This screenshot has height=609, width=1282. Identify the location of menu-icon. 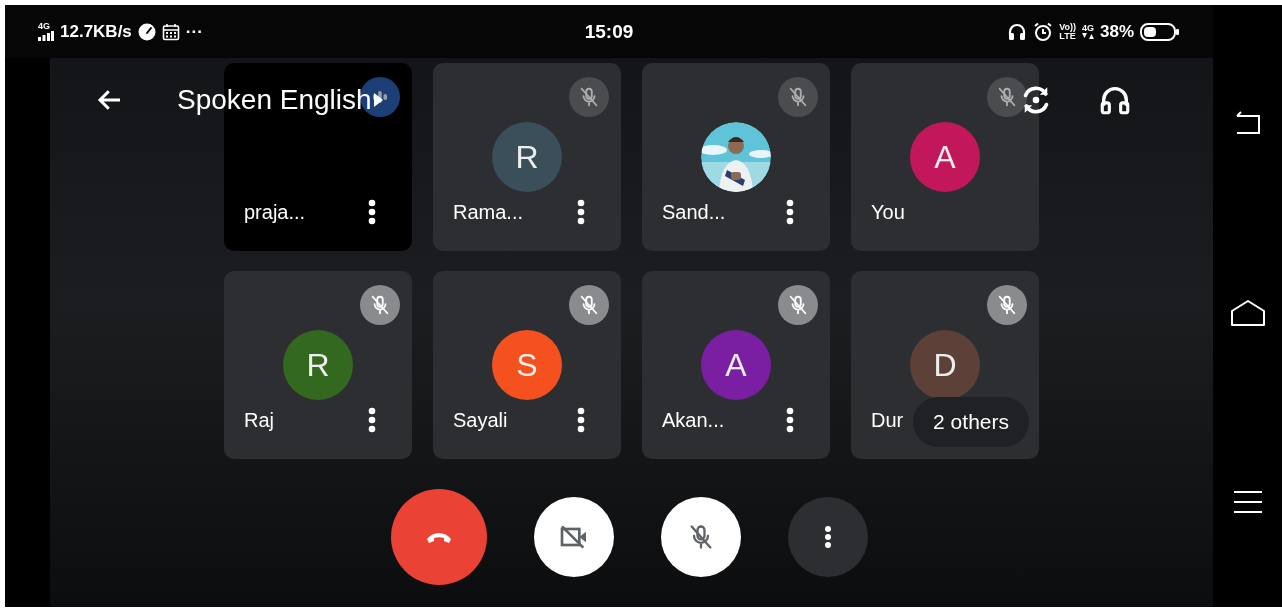
(1247, 502).